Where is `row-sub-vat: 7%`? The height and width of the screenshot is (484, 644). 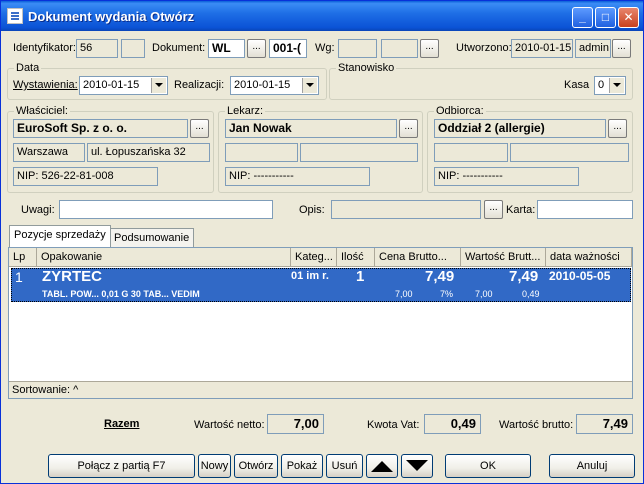 row-sub-vat: 7% is located at coordinates (447, 294).